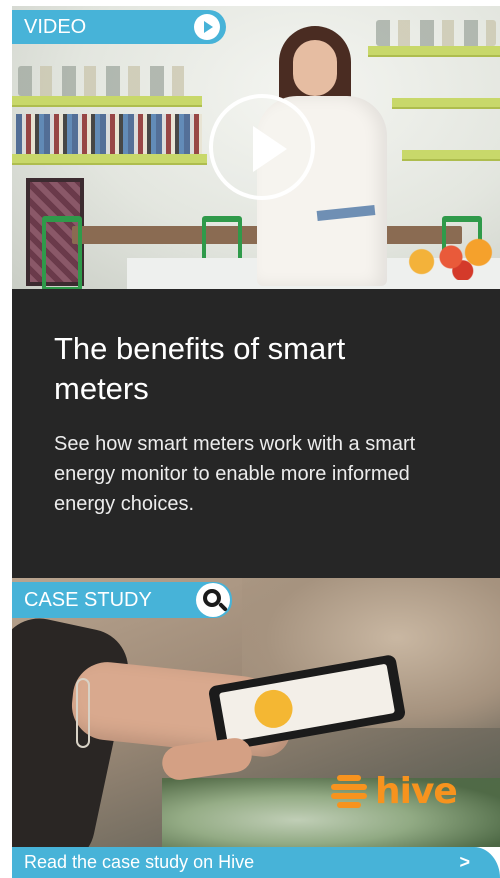 The height and width of the screenshot is (878, 500). I want to click on books, so click(109, 134).